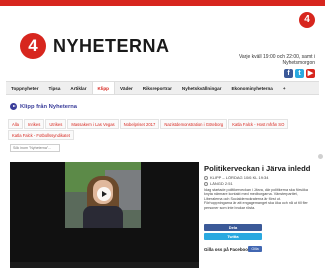  I want to click on logo-letter: 4, so click(33, 45).